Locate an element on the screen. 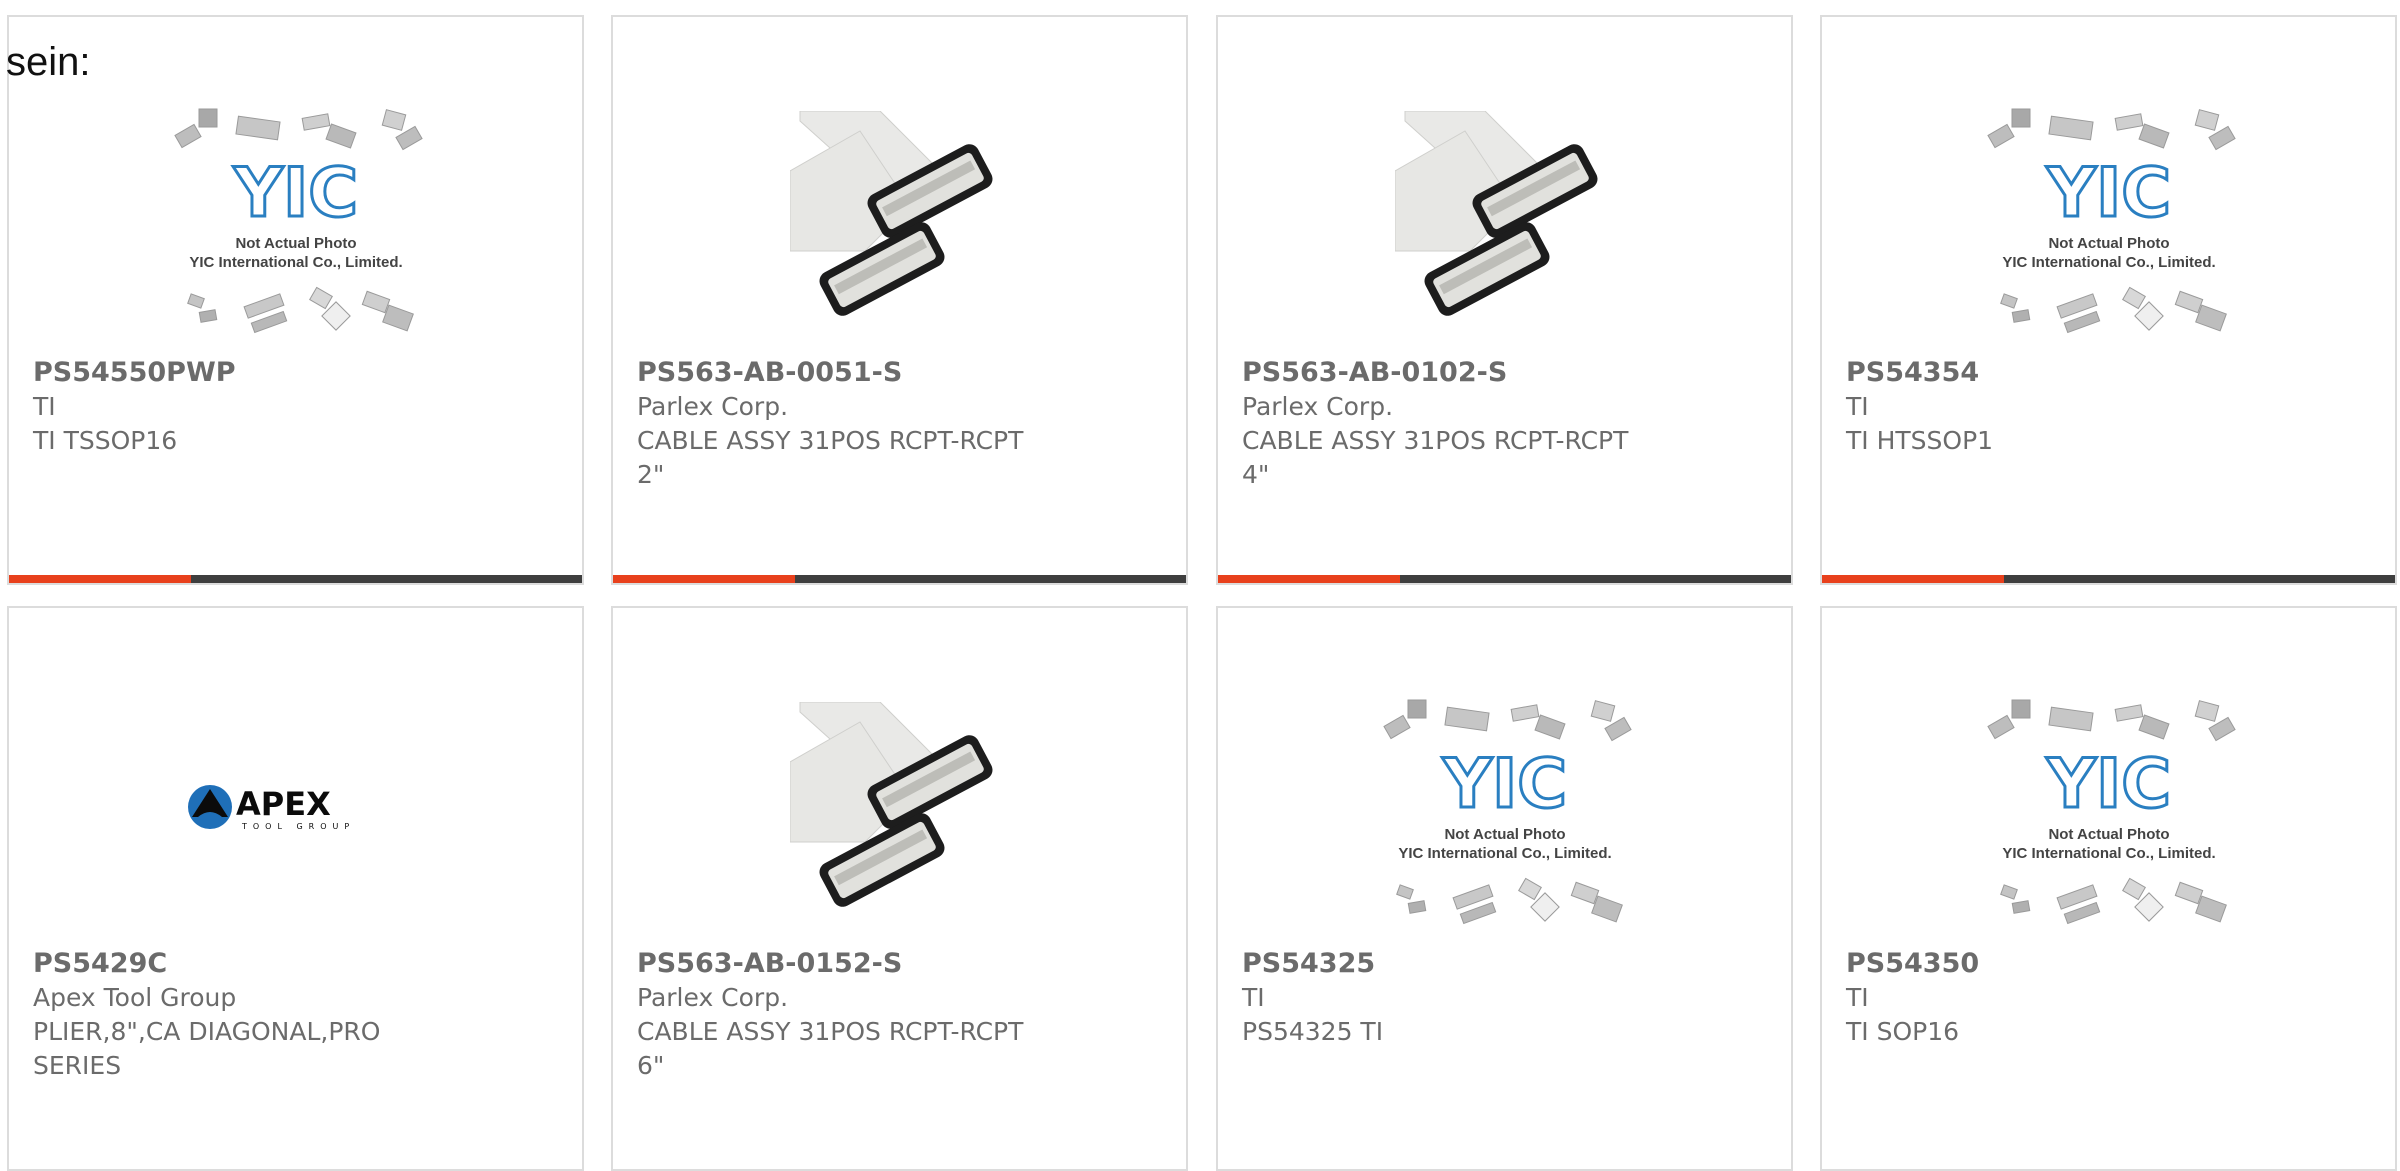 This screenshot has width=2400, height=1171. apex-logo-image: APEX TOOL GROUP is located at coordinates (271, 808).